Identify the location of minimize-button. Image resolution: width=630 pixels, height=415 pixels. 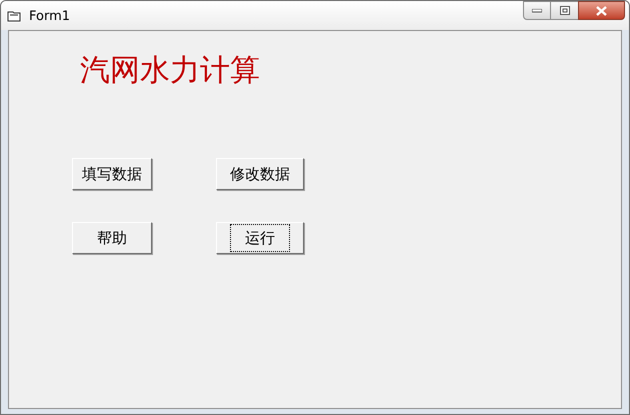
(537, 10).